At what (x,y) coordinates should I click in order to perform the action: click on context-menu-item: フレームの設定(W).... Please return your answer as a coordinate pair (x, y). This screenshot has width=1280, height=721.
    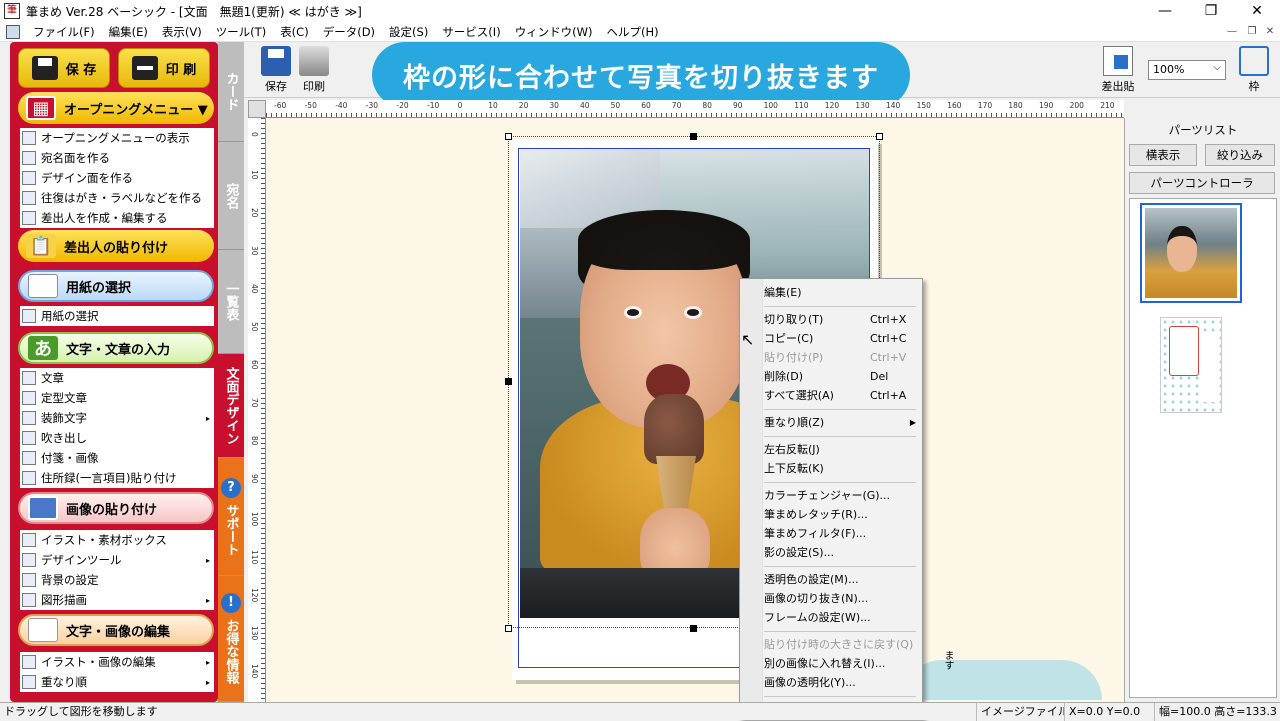
    Looking at the image, I should click on (842, 617).